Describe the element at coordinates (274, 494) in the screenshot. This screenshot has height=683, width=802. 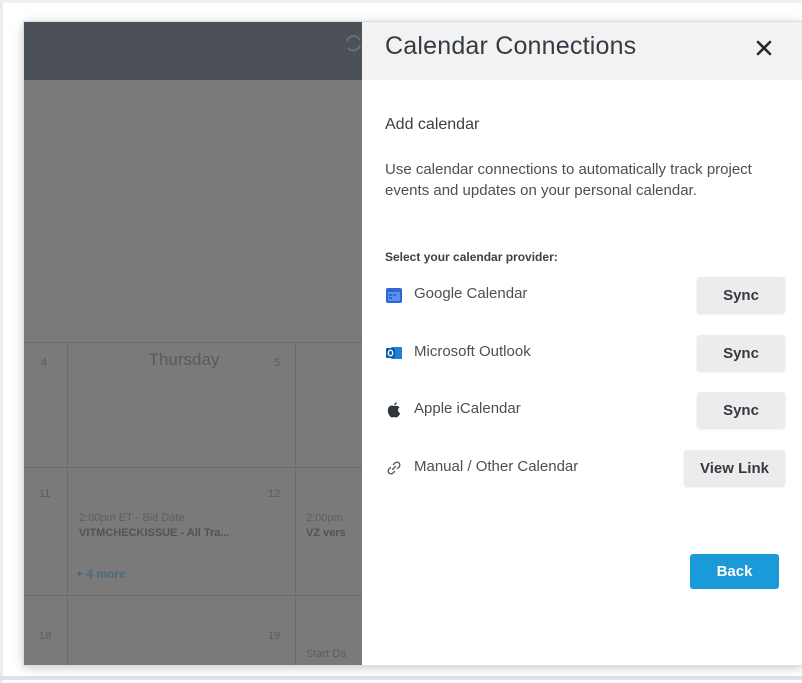
I see `day-number: 12` at that location.